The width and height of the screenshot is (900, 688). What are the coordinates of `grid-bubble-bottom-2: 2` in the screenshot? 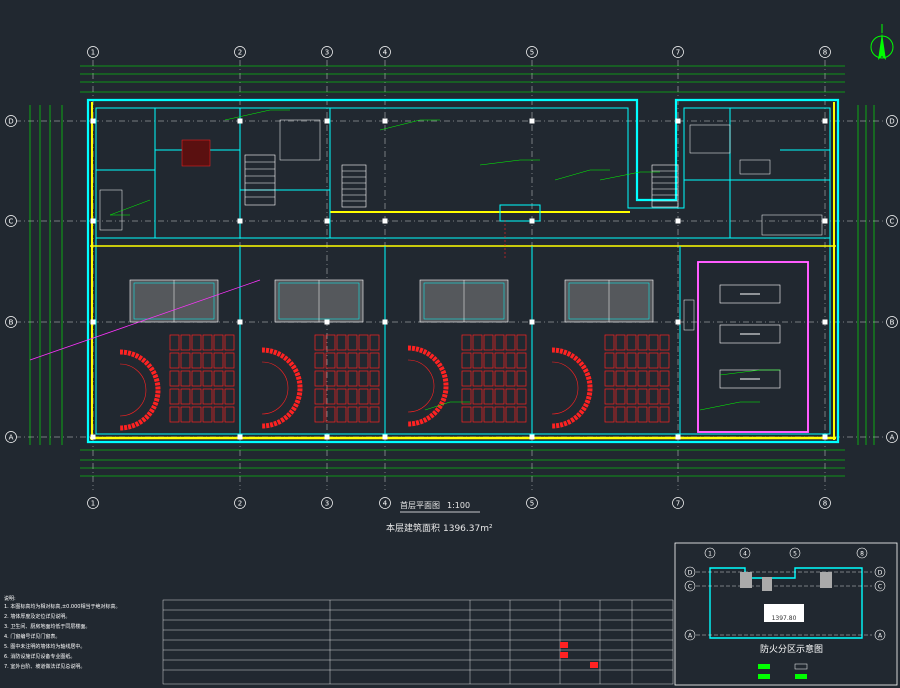 It's located at (240, 503).